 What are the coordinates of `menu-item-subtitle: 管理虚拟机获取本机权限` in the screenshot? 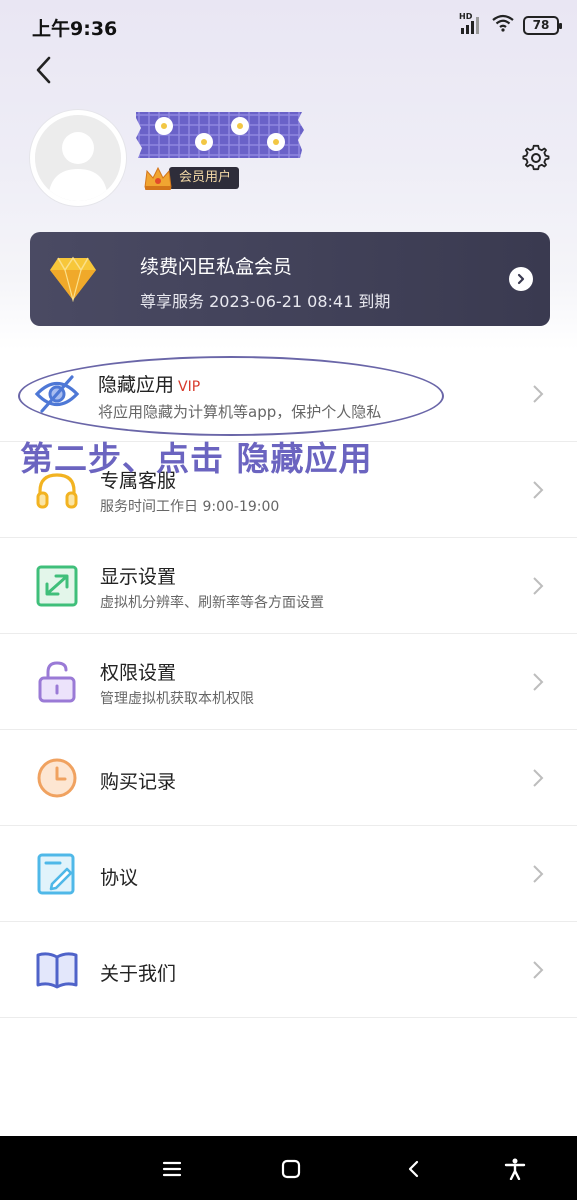 It's located at (177, 699).